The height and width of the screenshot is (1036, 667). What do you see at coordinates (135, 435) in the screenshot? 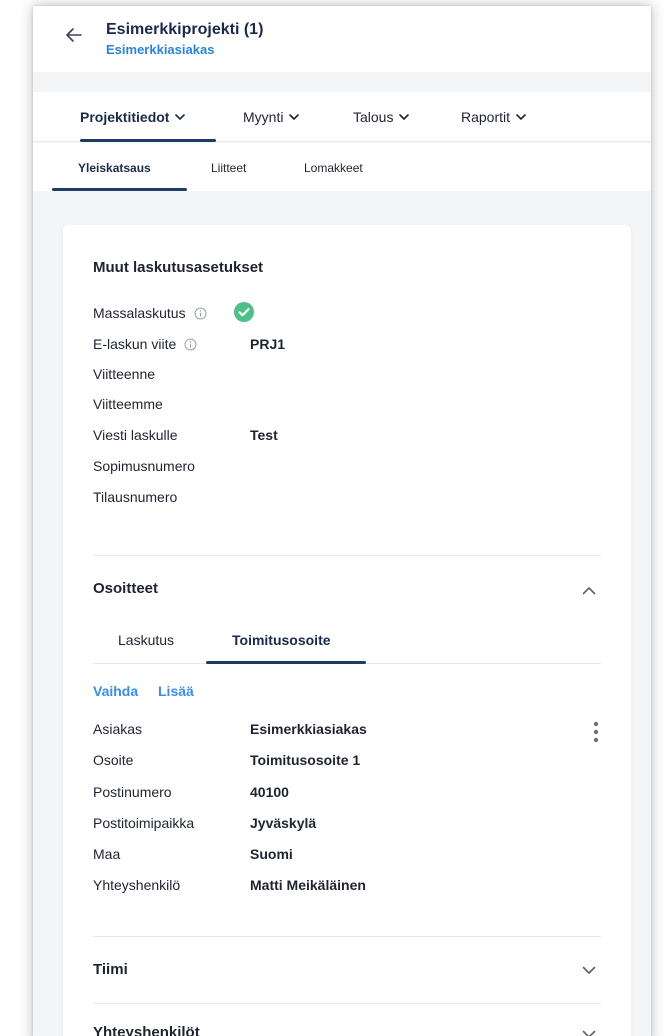
I see `label-viesti-laskulle: Viesti laskulle` at bounding box center [135, 435].